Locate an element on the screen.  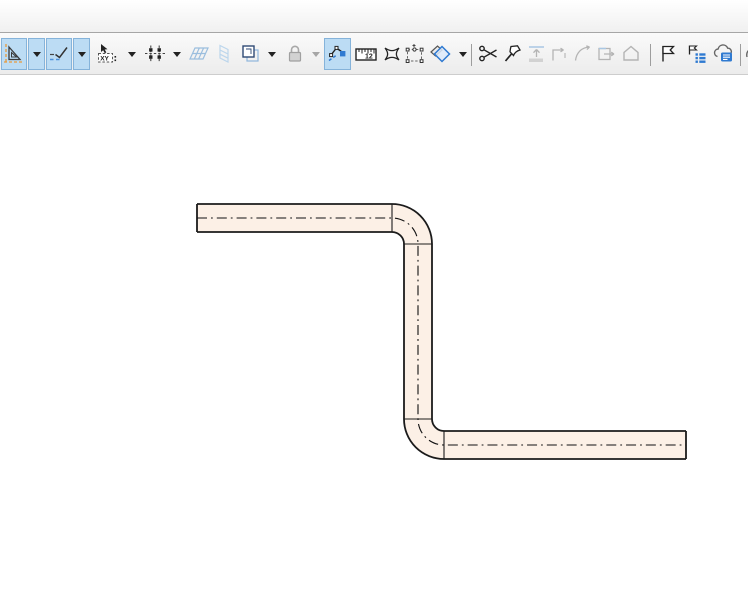
scissors-icon is located at coordinates (489, 54).